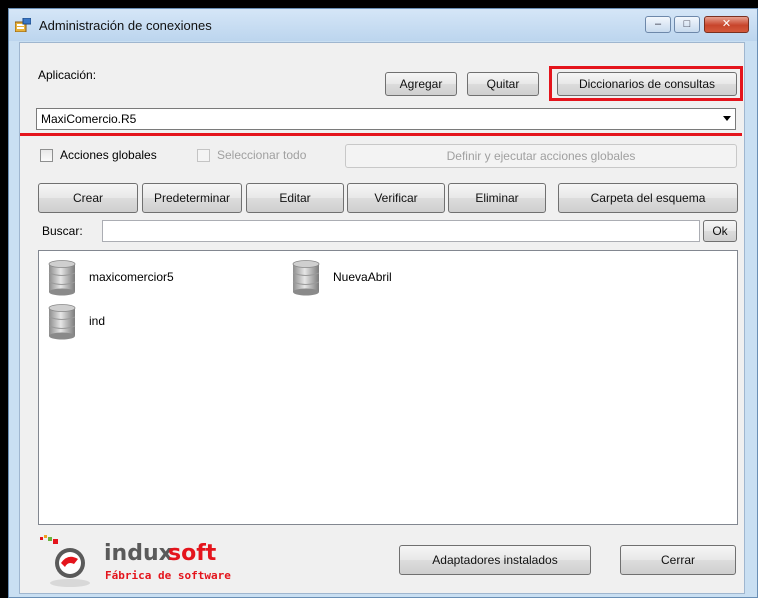 This screenshot has width=758, height=598. What do you see at coordinates (396, 198) in the screenshot?
I see `verify-button: Verificar` at bounding box center [396, 198].